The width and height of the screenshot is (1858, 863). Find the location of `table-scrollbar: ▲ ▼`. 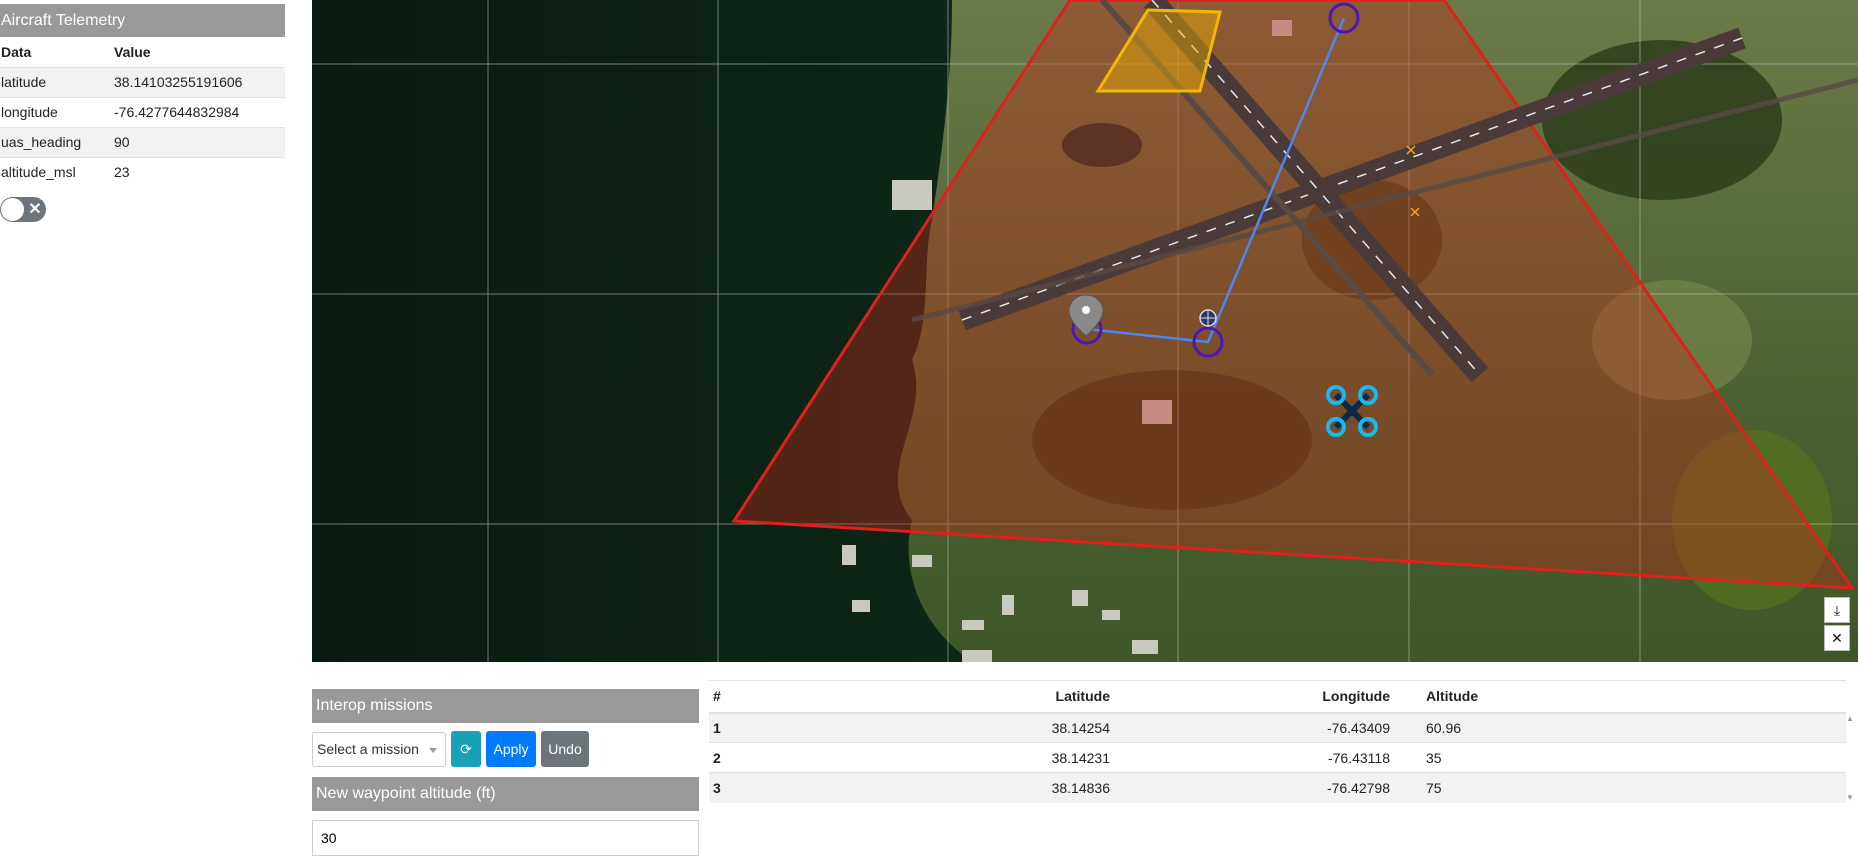

table-scrollbar: ▲ ▼ is located at coordinates (1852, 759).